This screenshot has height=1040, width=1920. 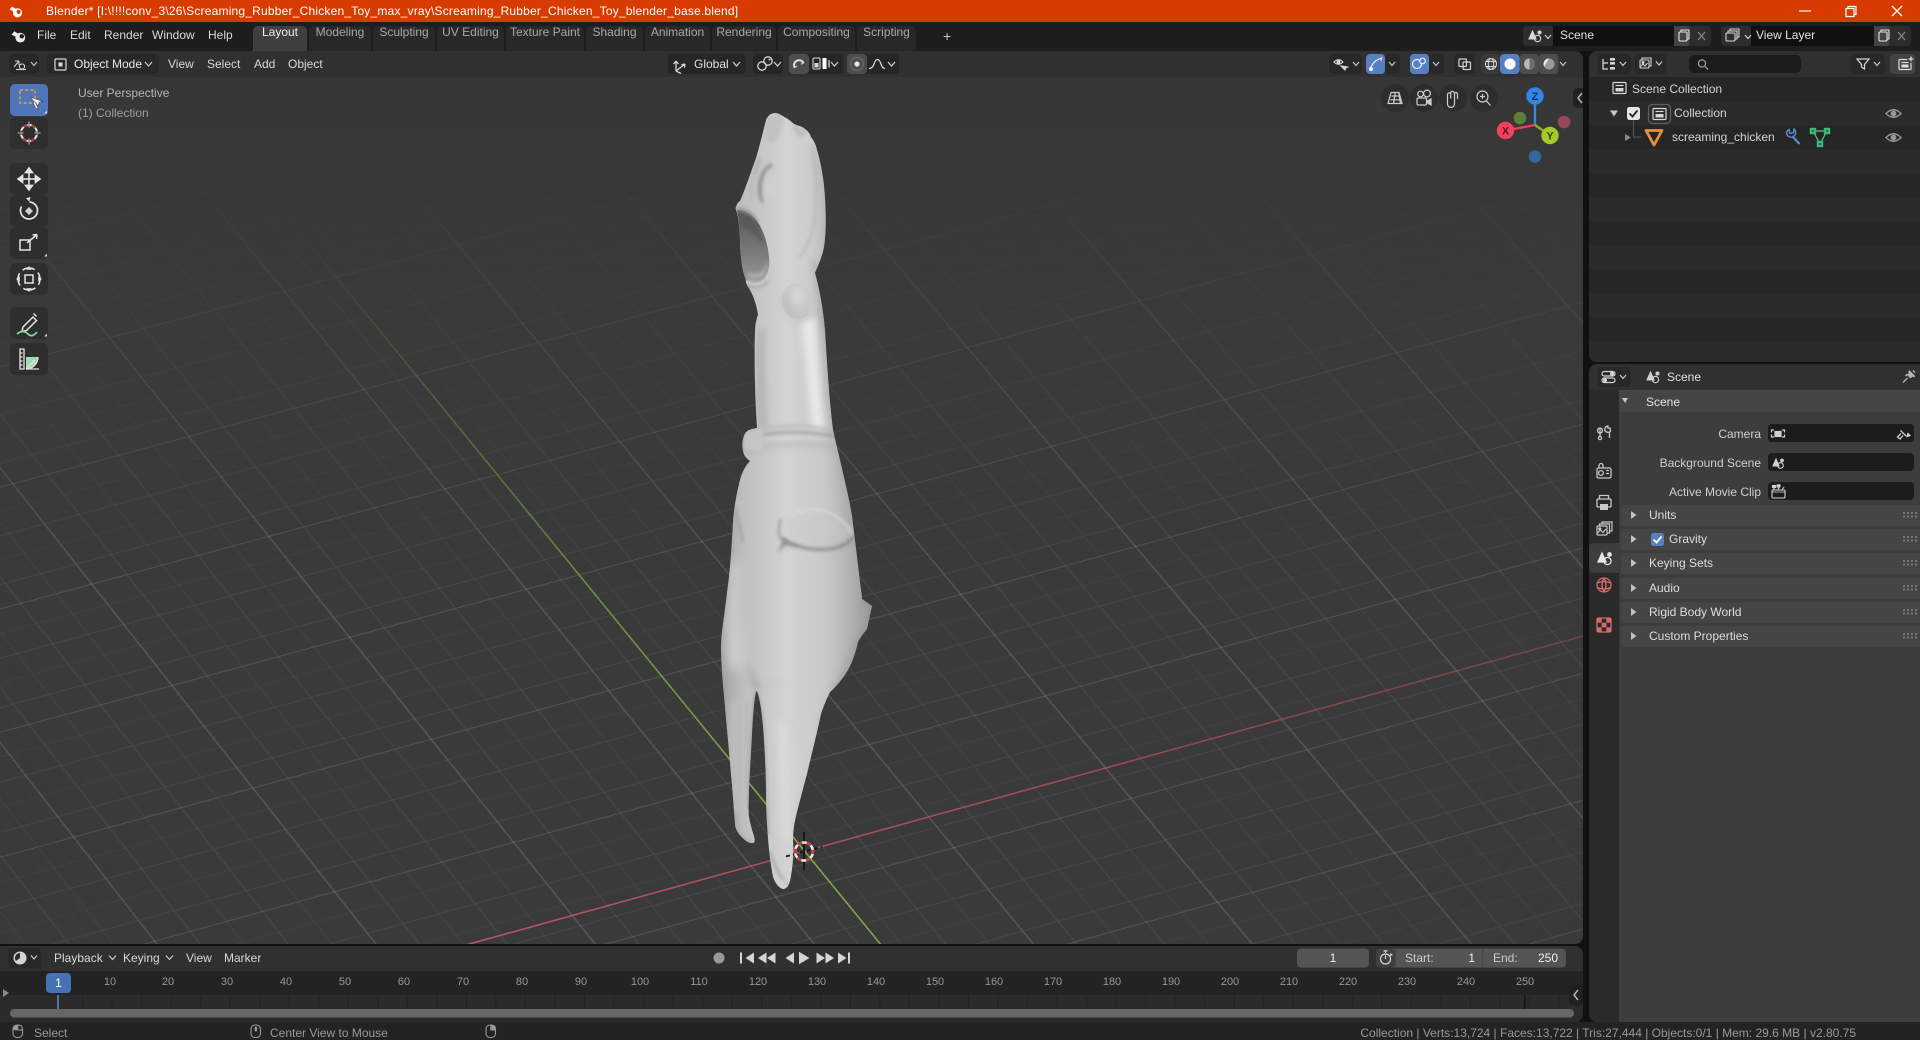 I want to click on svg-text: X, so click(x=1506, y=132).